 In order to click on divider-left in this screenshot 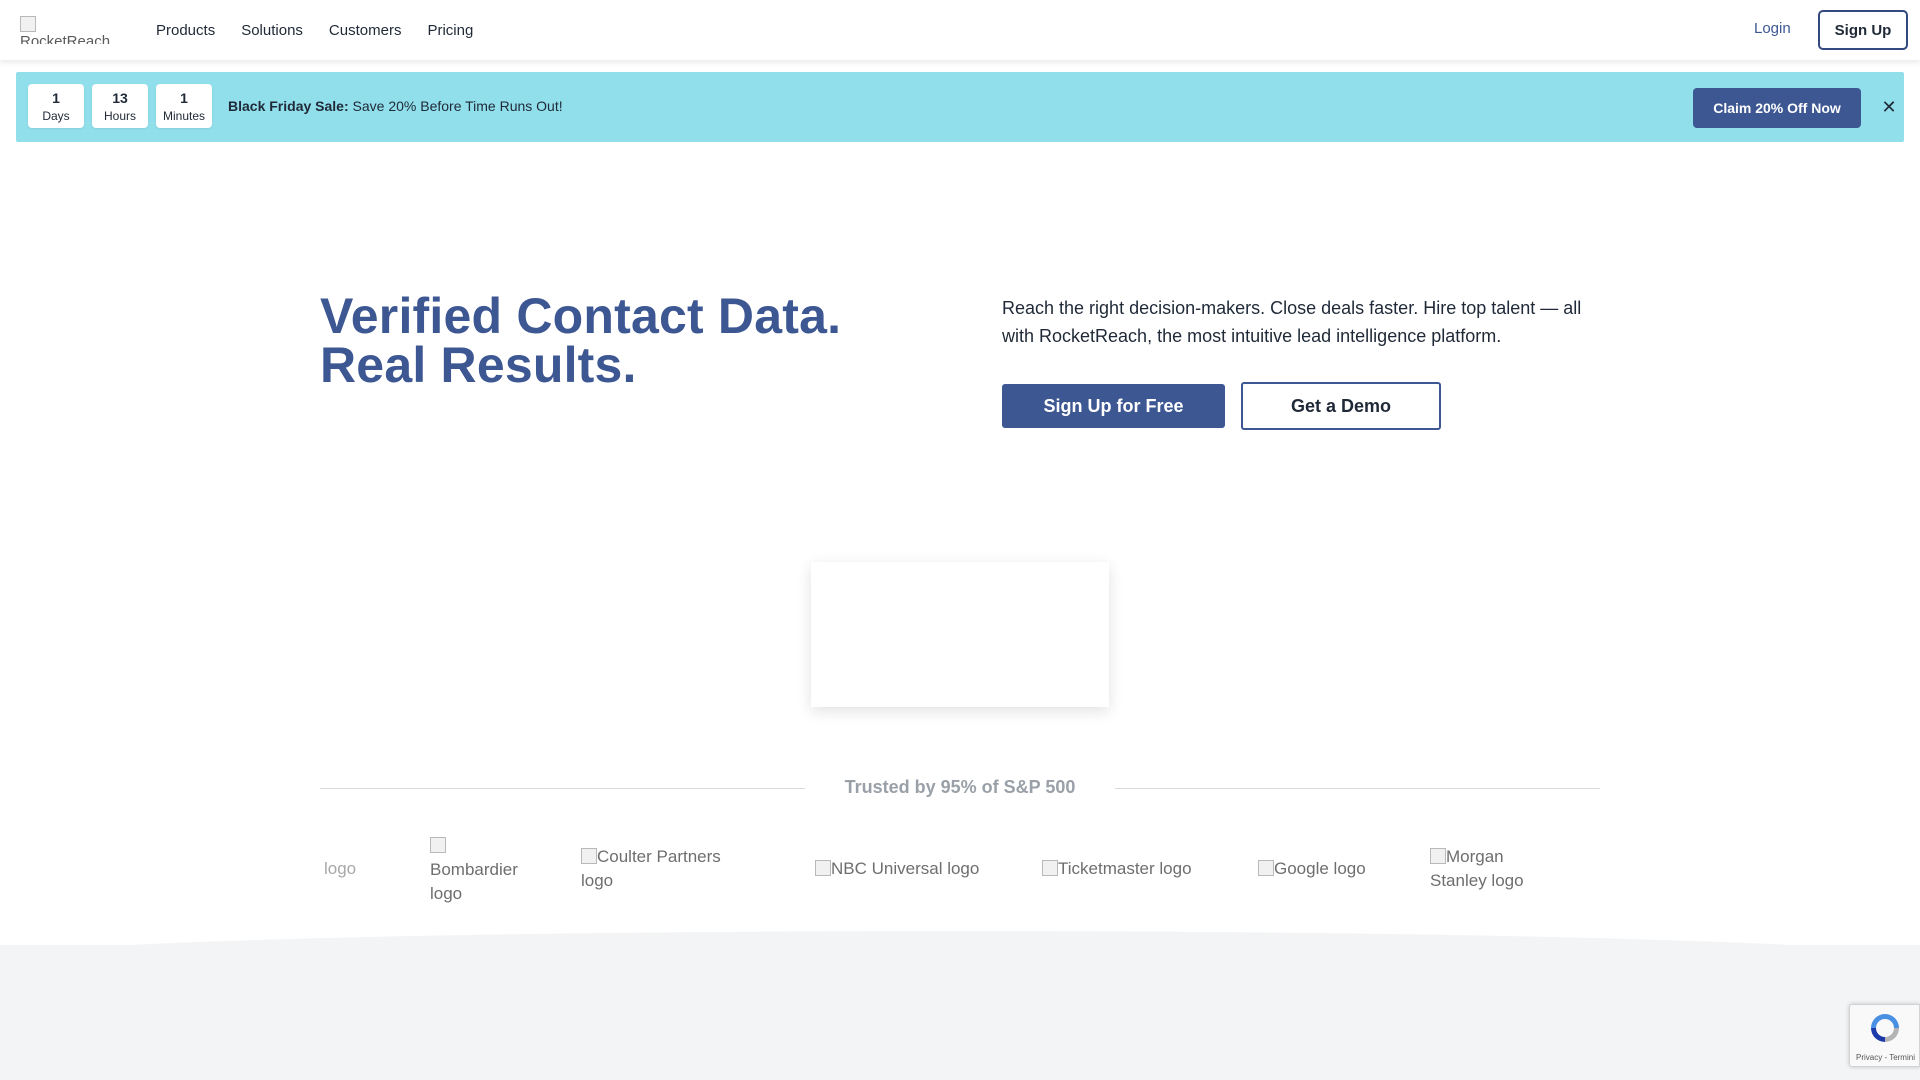, I will do `click(562, 788)`.